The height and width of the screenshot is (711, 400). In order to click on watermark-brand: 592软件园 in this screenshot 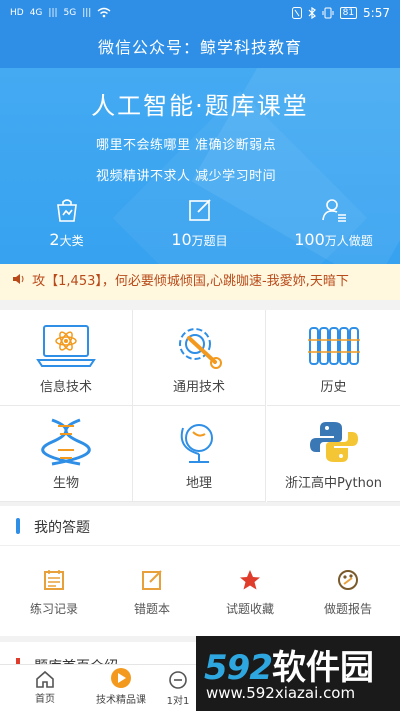, I will do `click(289, 664)`.